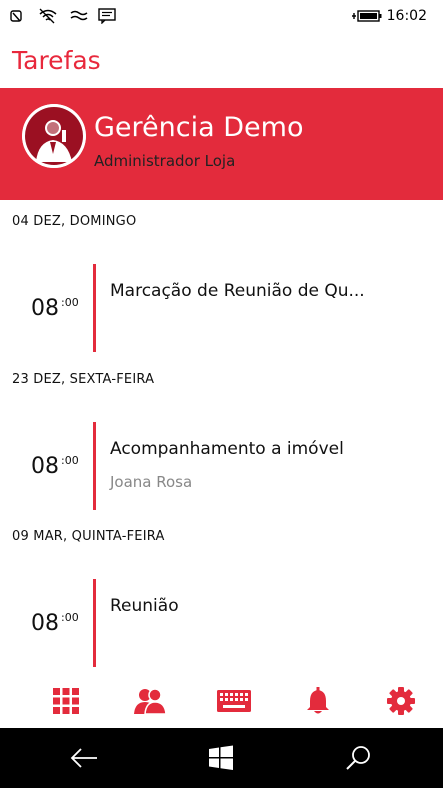  I want to click on keyboard-button, so click(234, 701).